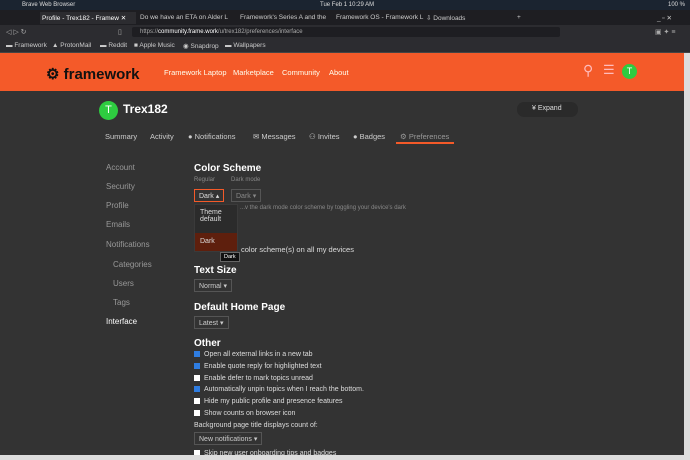 This screenshot has width=690, height=460. What do you see at coordinates (263, 366) in the screenshot?
I see `checkbox-label: Enable quote reply for highlighted text` at bounding box center [263, 366].